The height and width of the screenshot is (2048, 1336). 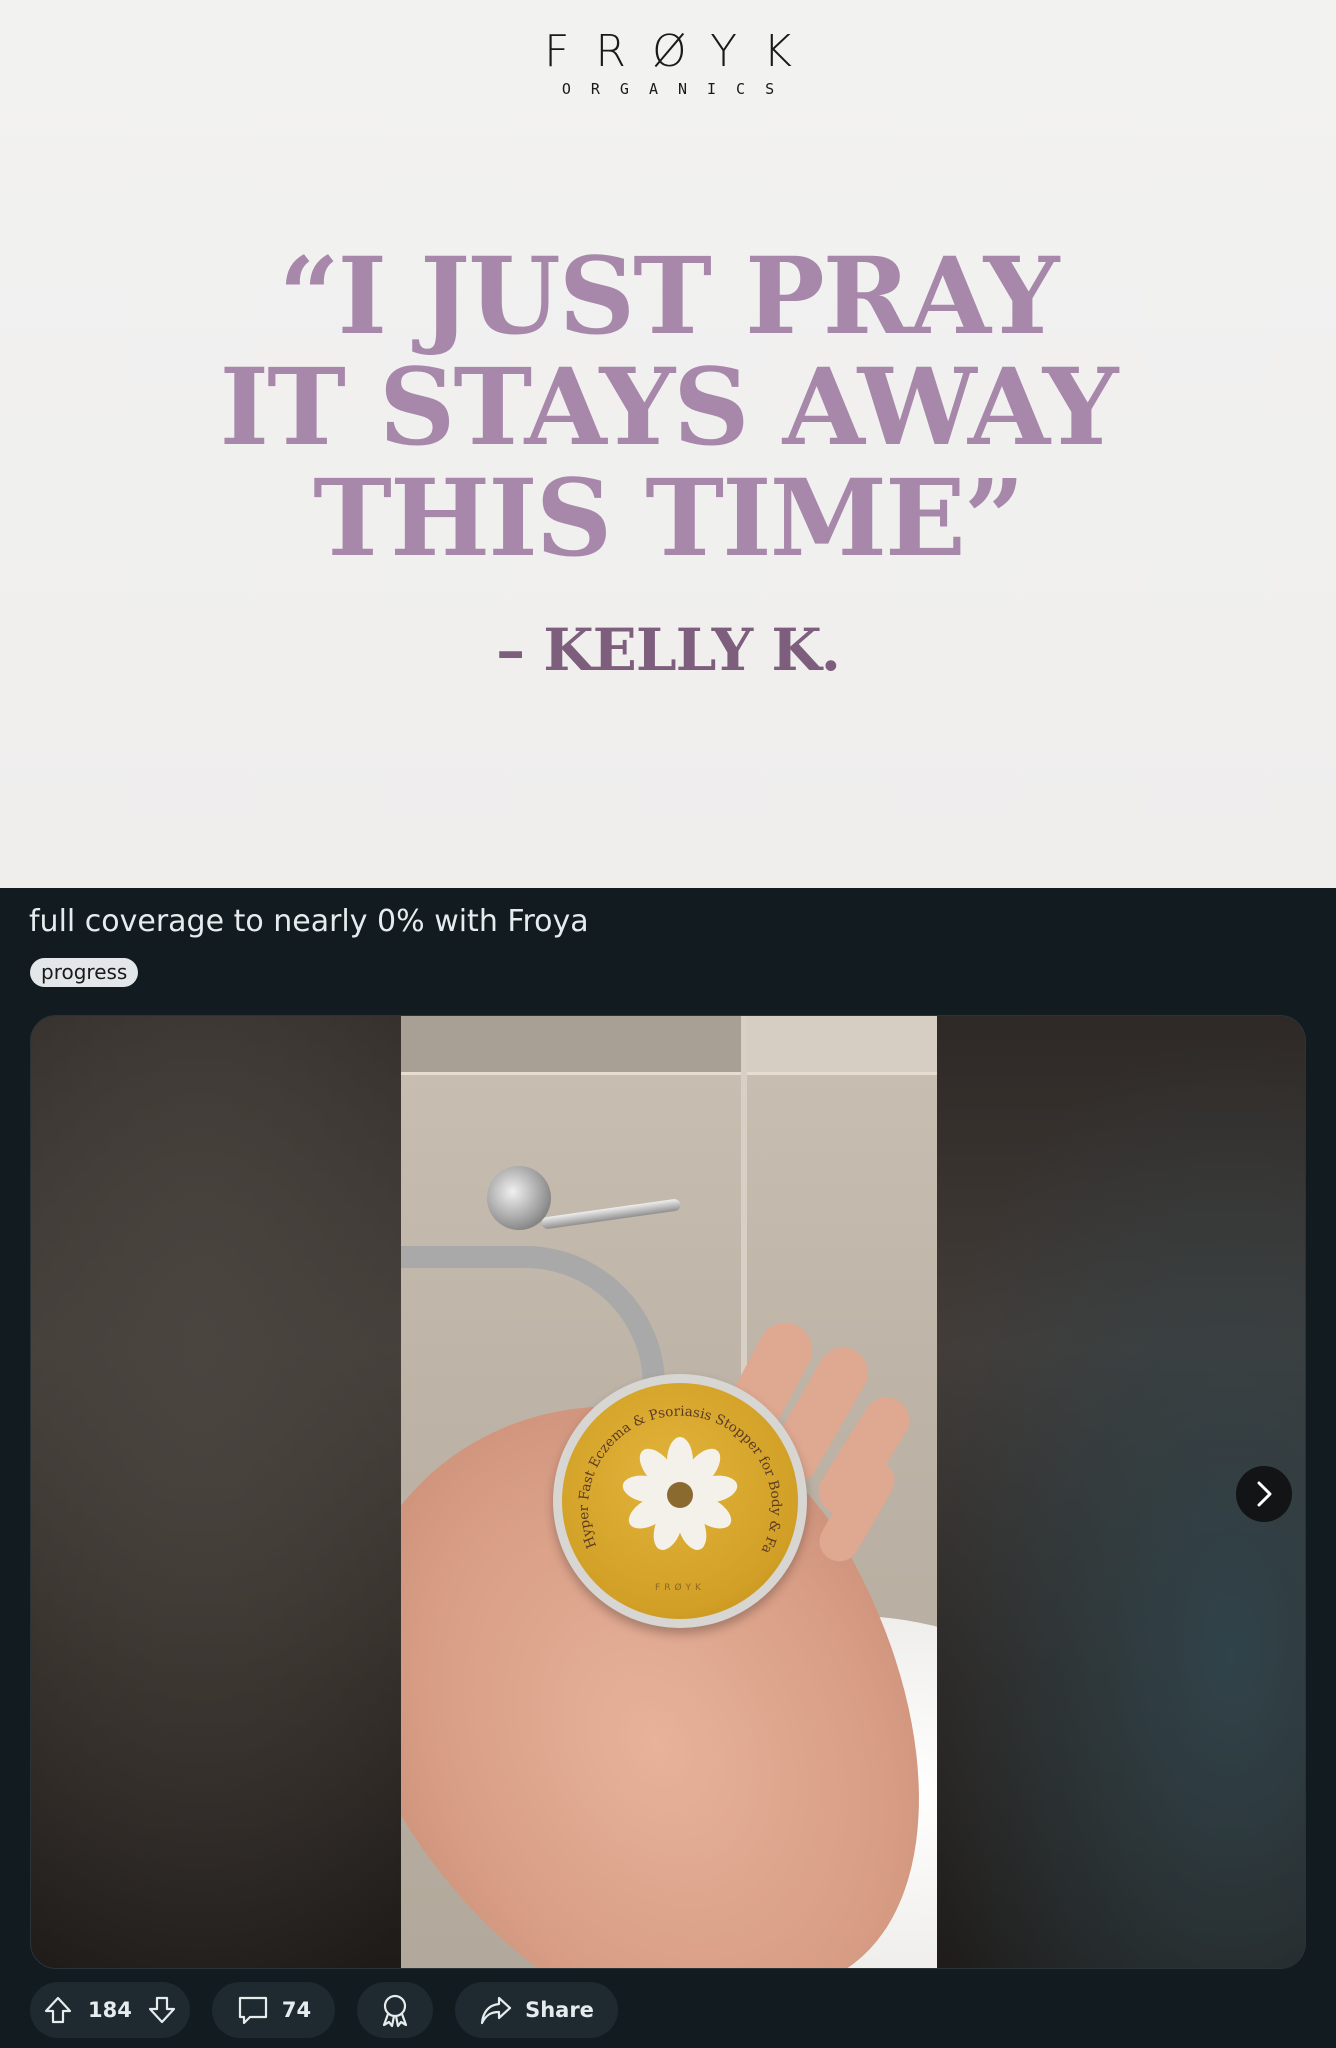 I want to click on next-image-button, so click(x=1264, y=1494).